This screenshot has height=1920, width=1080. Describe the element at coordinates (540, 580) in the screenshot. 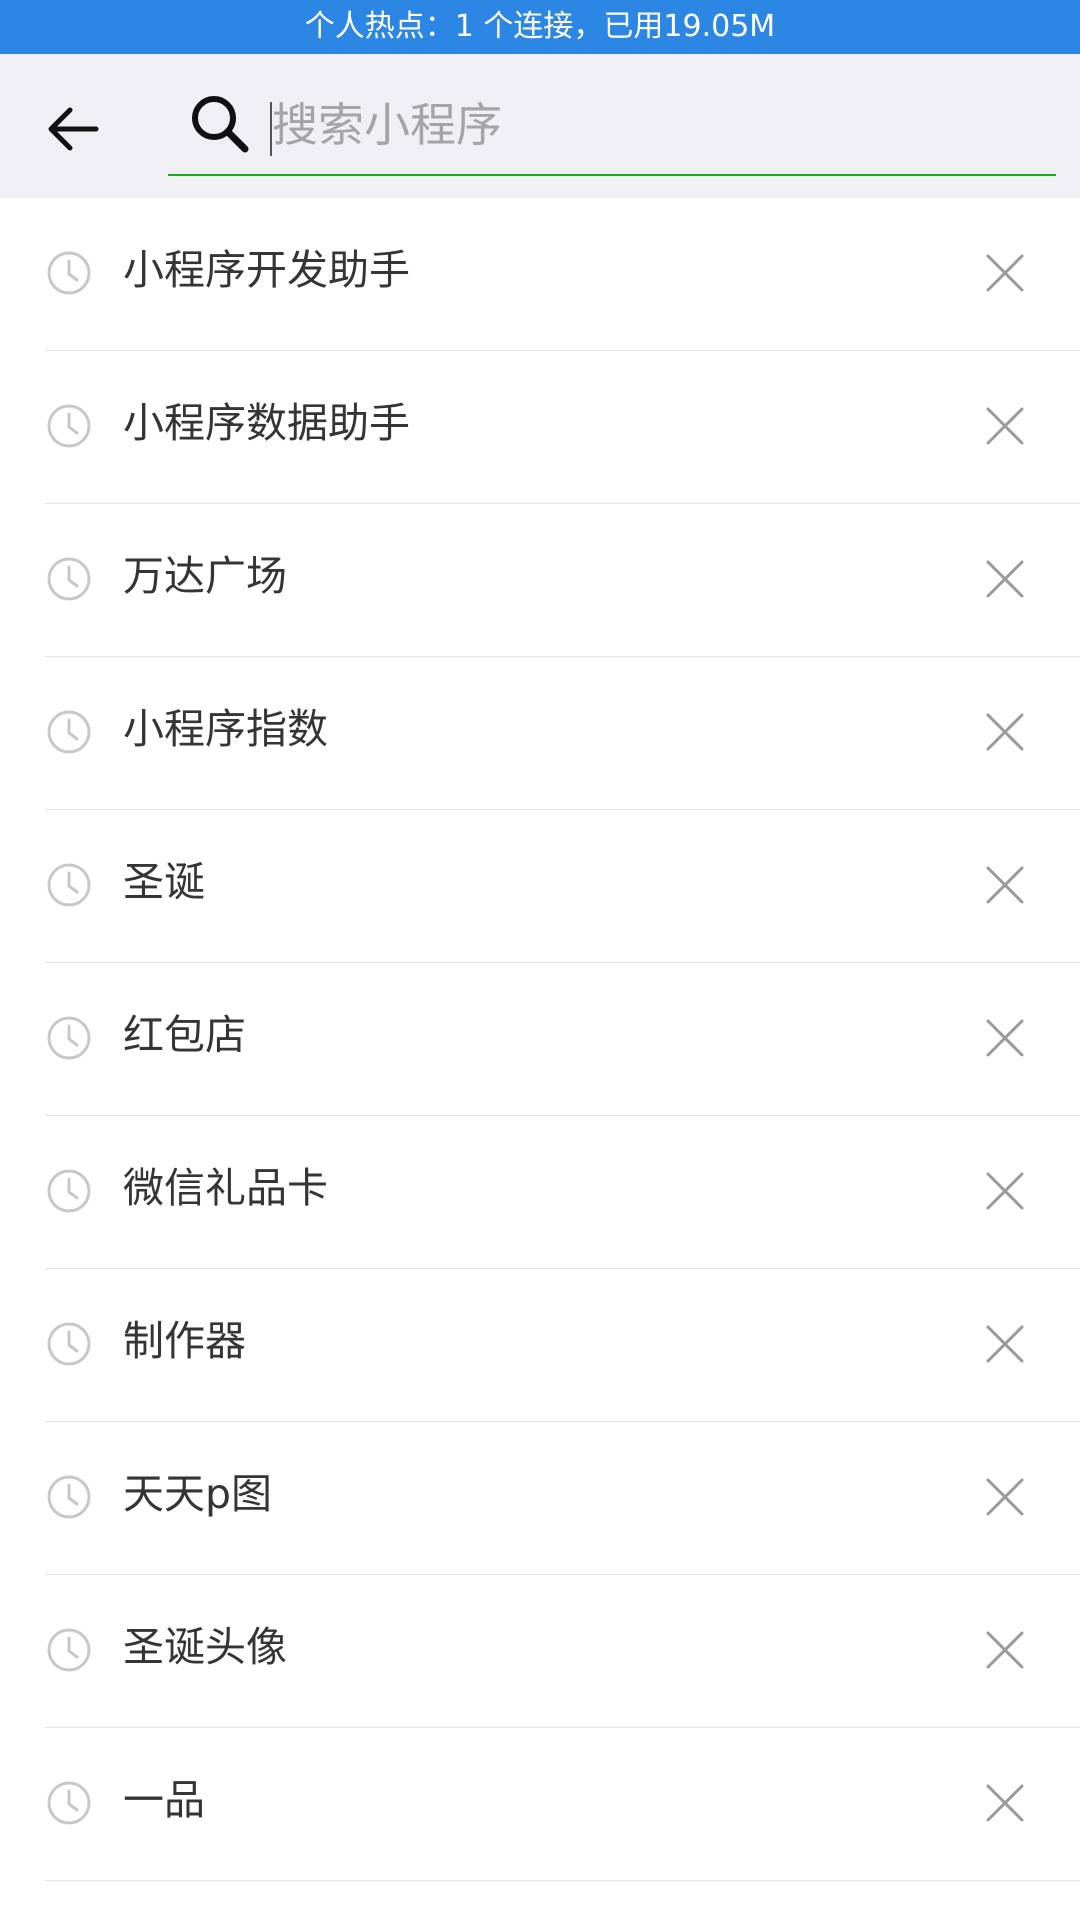

I see `history-item: 万达广场` at that location.